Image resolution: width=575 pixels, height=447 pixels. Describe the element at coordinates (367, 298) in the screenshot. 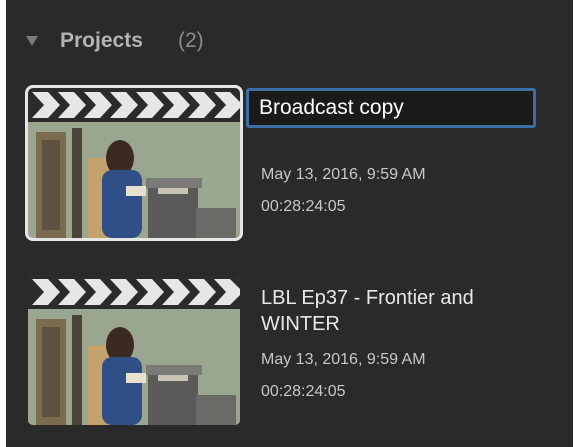

I see `project-name-line1: LBL Ep37 - Frontier and` at that location.